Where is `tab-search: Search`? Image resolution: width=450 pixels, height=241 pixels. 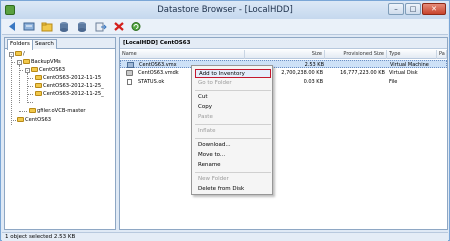 tab-search: Search is located at coordinates (44, 44).